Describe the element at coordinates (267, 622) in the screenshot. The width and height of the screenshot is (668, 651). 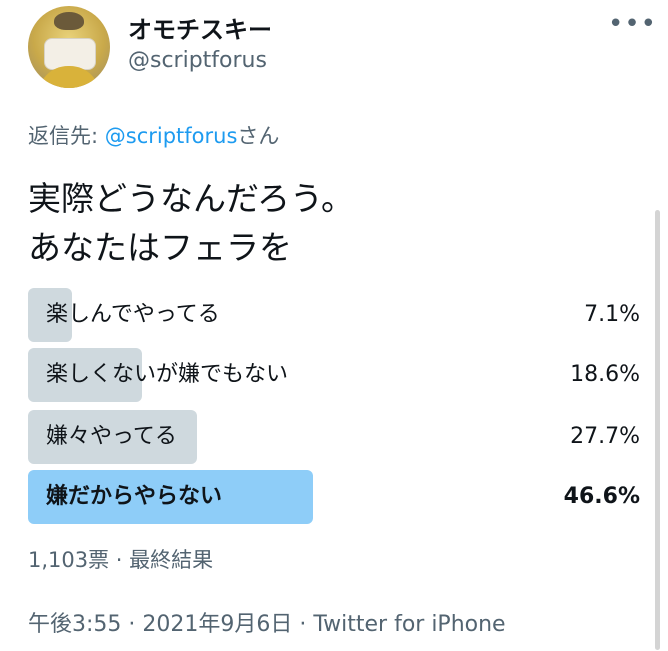
I see `tweet-timestamp: 午後3:55 · 2021年9月6日 · Twitter for iPhone` at that location.